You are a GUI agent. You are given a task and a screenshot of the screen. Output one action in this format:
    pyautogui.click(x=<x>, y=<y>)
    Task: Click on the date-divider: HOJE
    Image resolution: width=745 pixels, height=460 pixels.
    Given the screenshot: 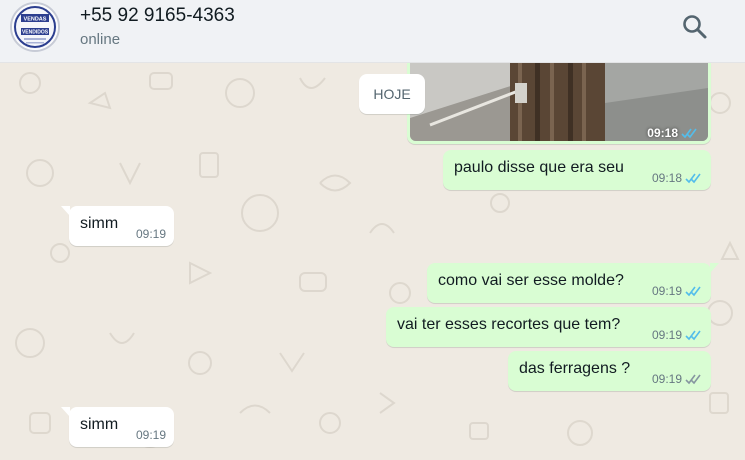 What is the action you would take?
    pyautogui.click(x=392, y=94)
    